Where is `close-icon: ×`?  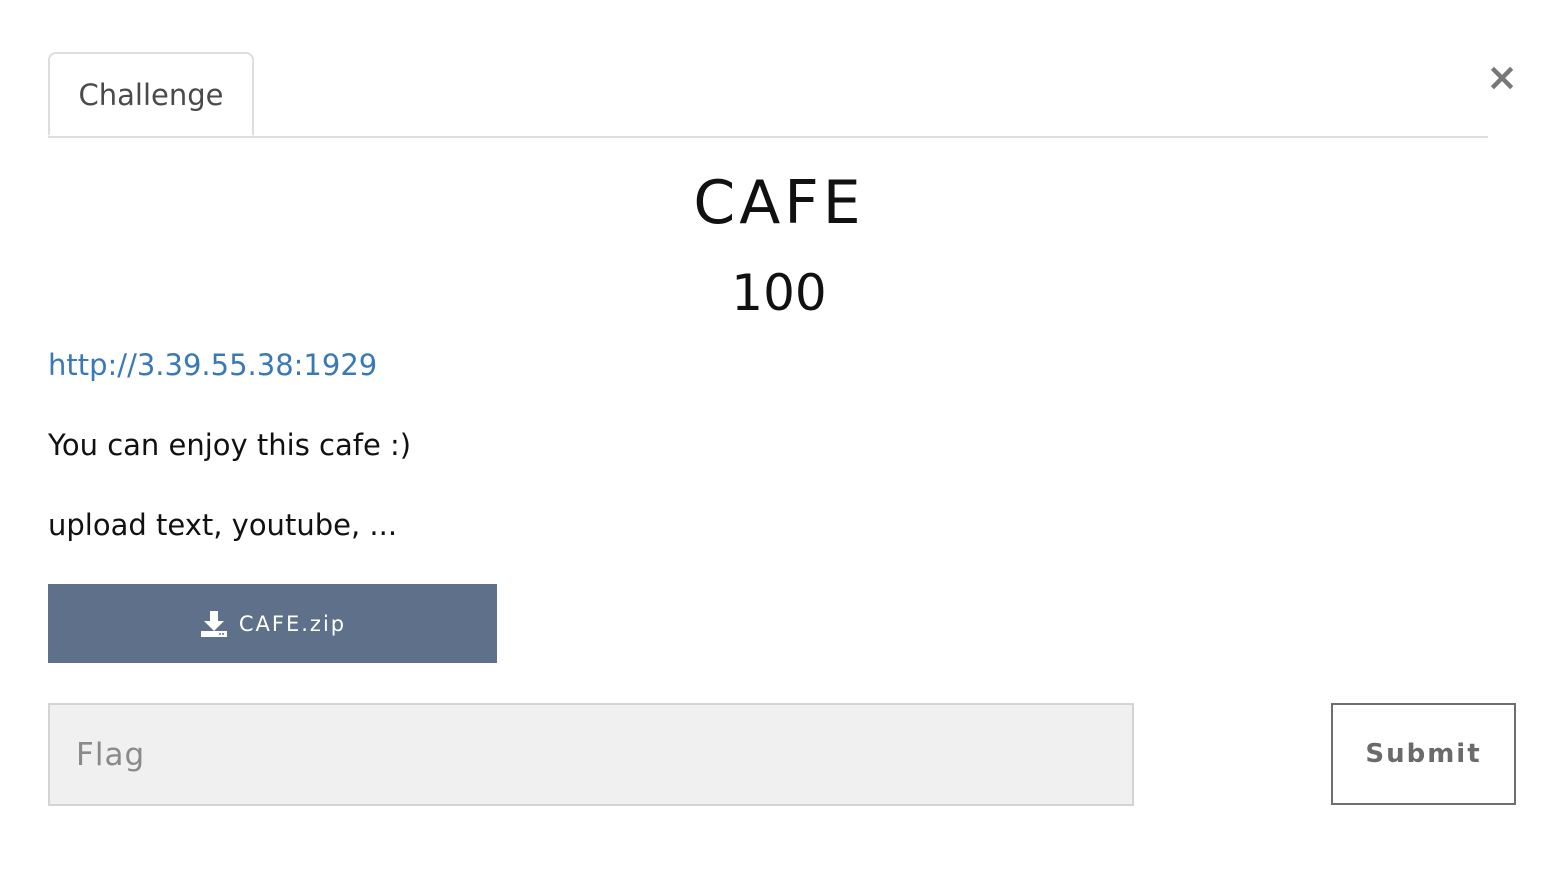 close-icon: × is located at coordinates (1502, 77).